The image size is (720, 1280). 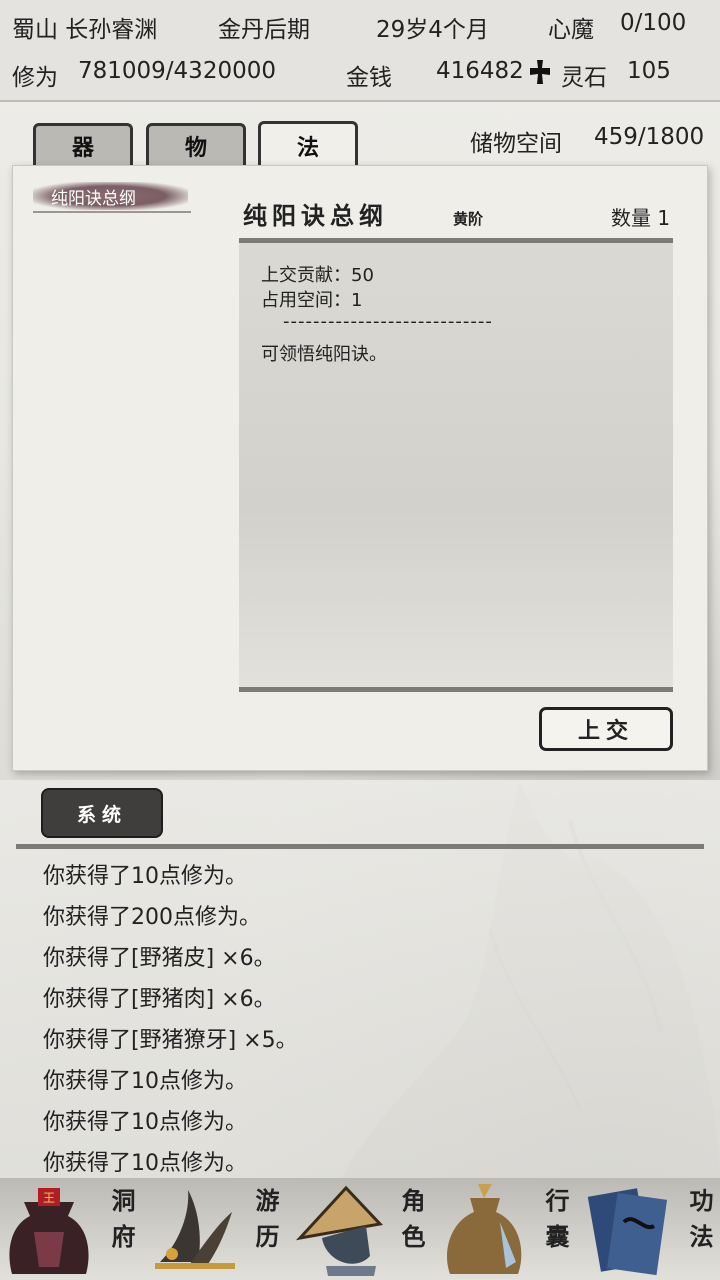 I want to click on cultivation-label: 修为, so click(x=35, y=78).